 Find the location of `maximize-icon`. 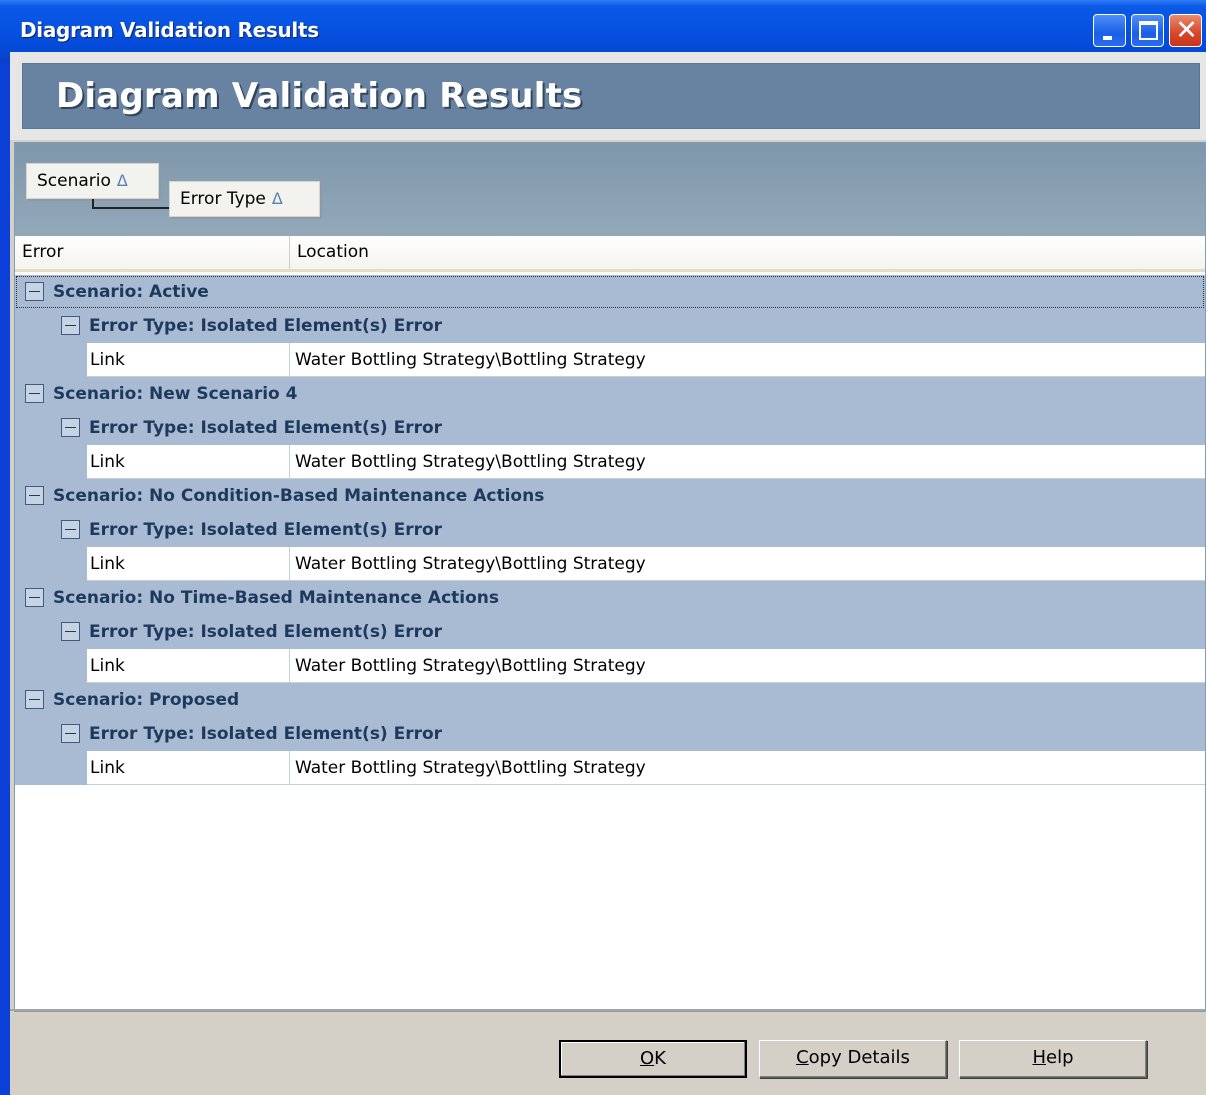

maximize-icon is located at coordinates (1148, 30).